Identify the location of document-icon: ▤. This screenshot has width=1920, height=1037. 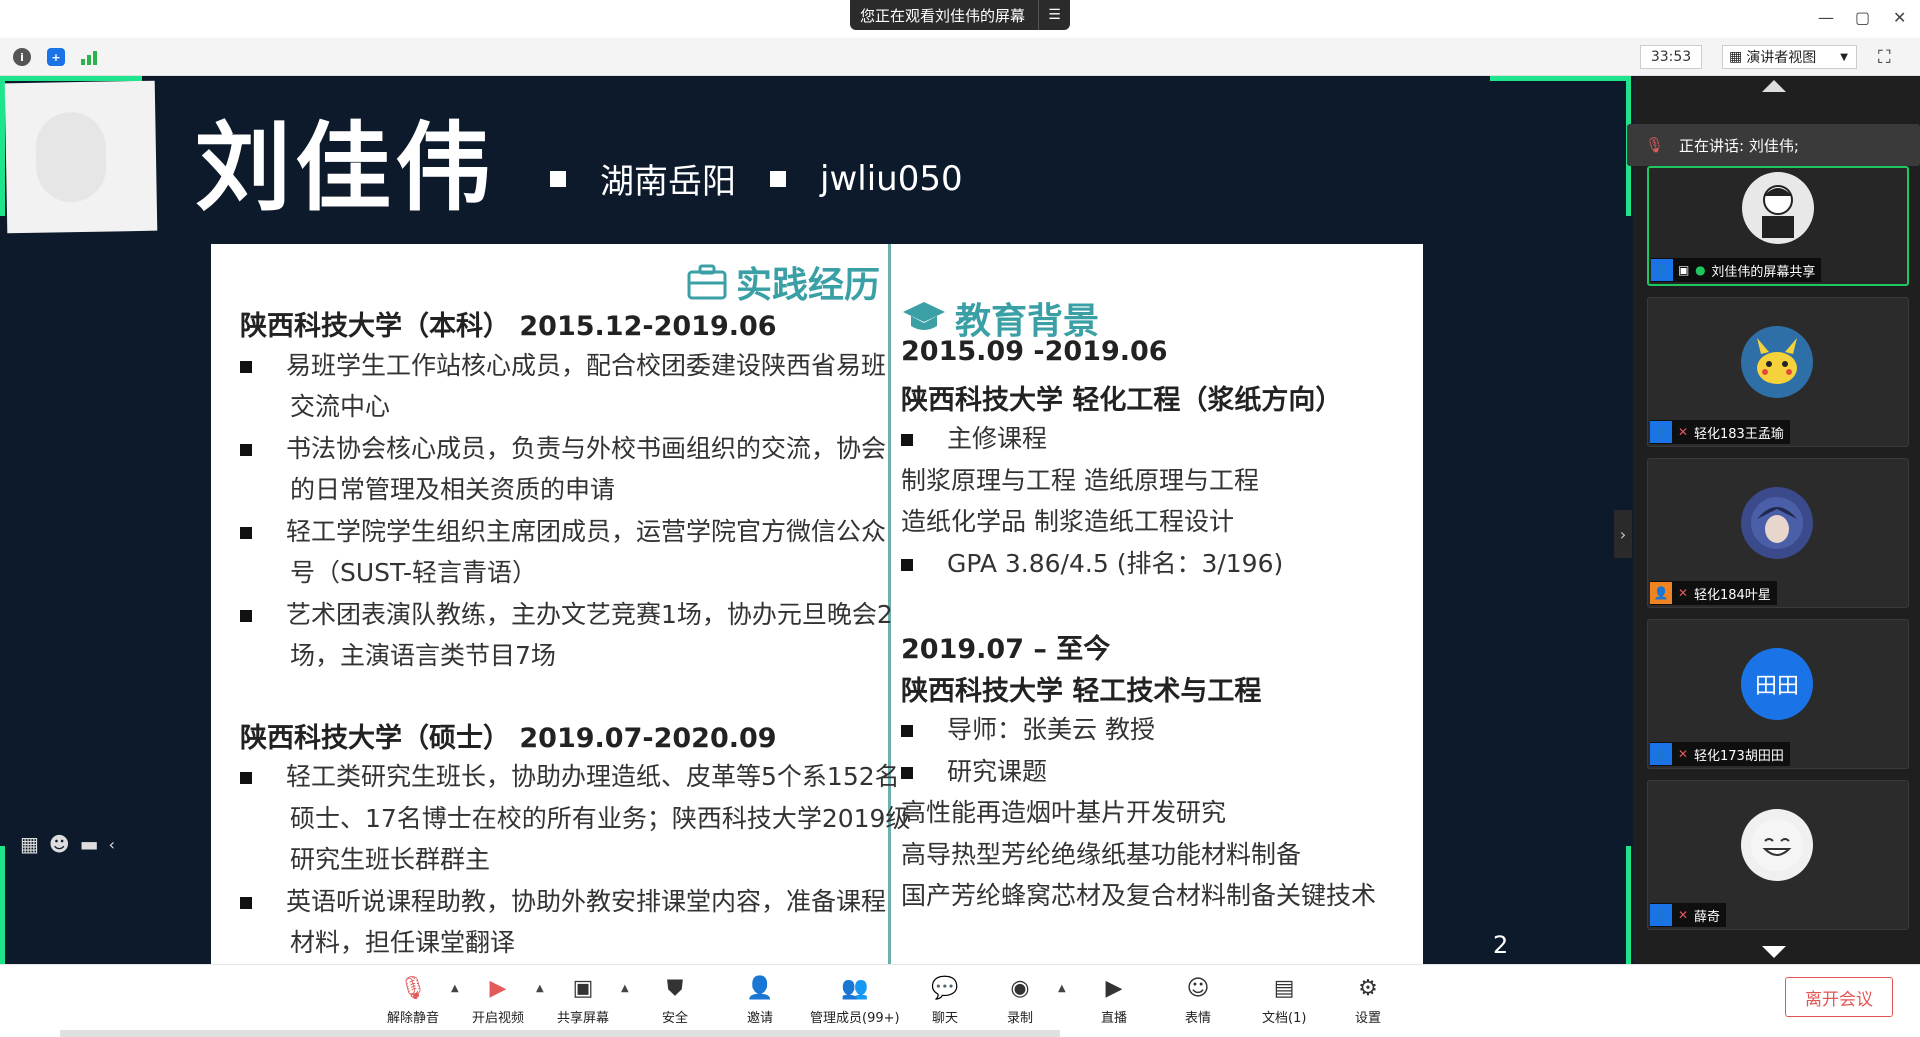
(1284, 988).